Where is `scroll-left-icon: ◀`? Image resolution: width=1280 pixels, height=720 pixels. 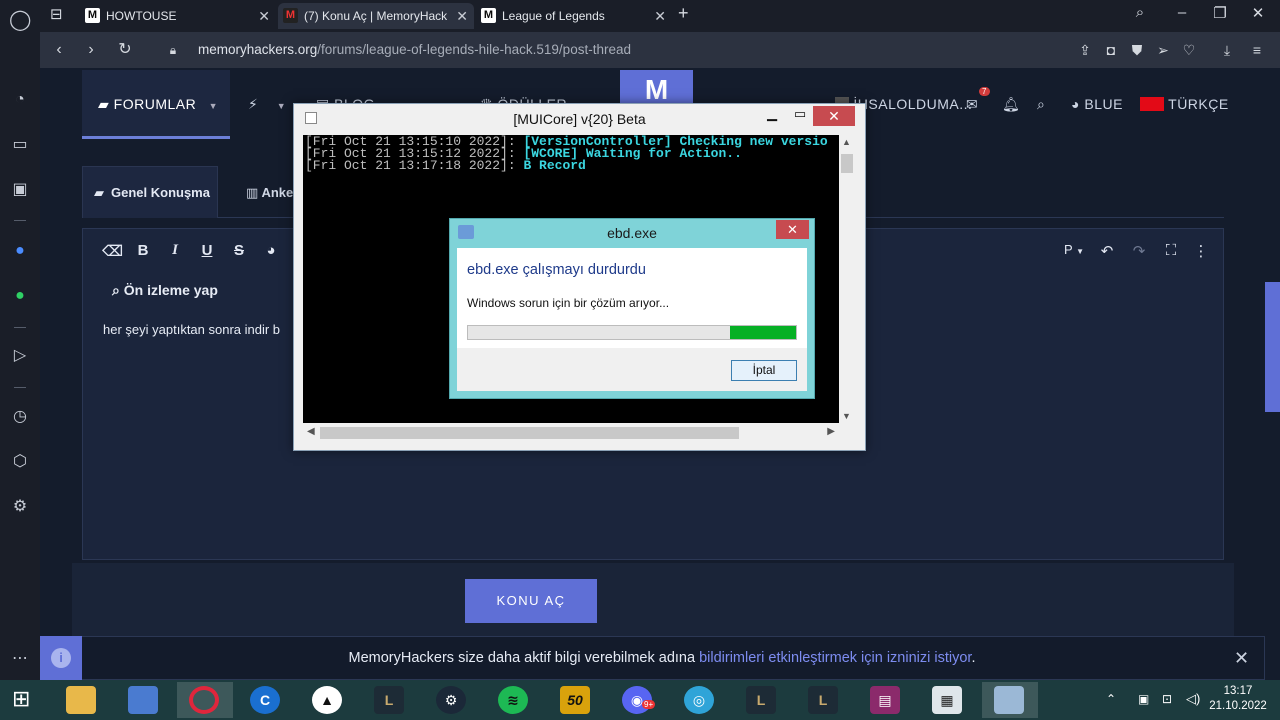 scroll-left-icon: ◀ is located at coordinates (311, 431).